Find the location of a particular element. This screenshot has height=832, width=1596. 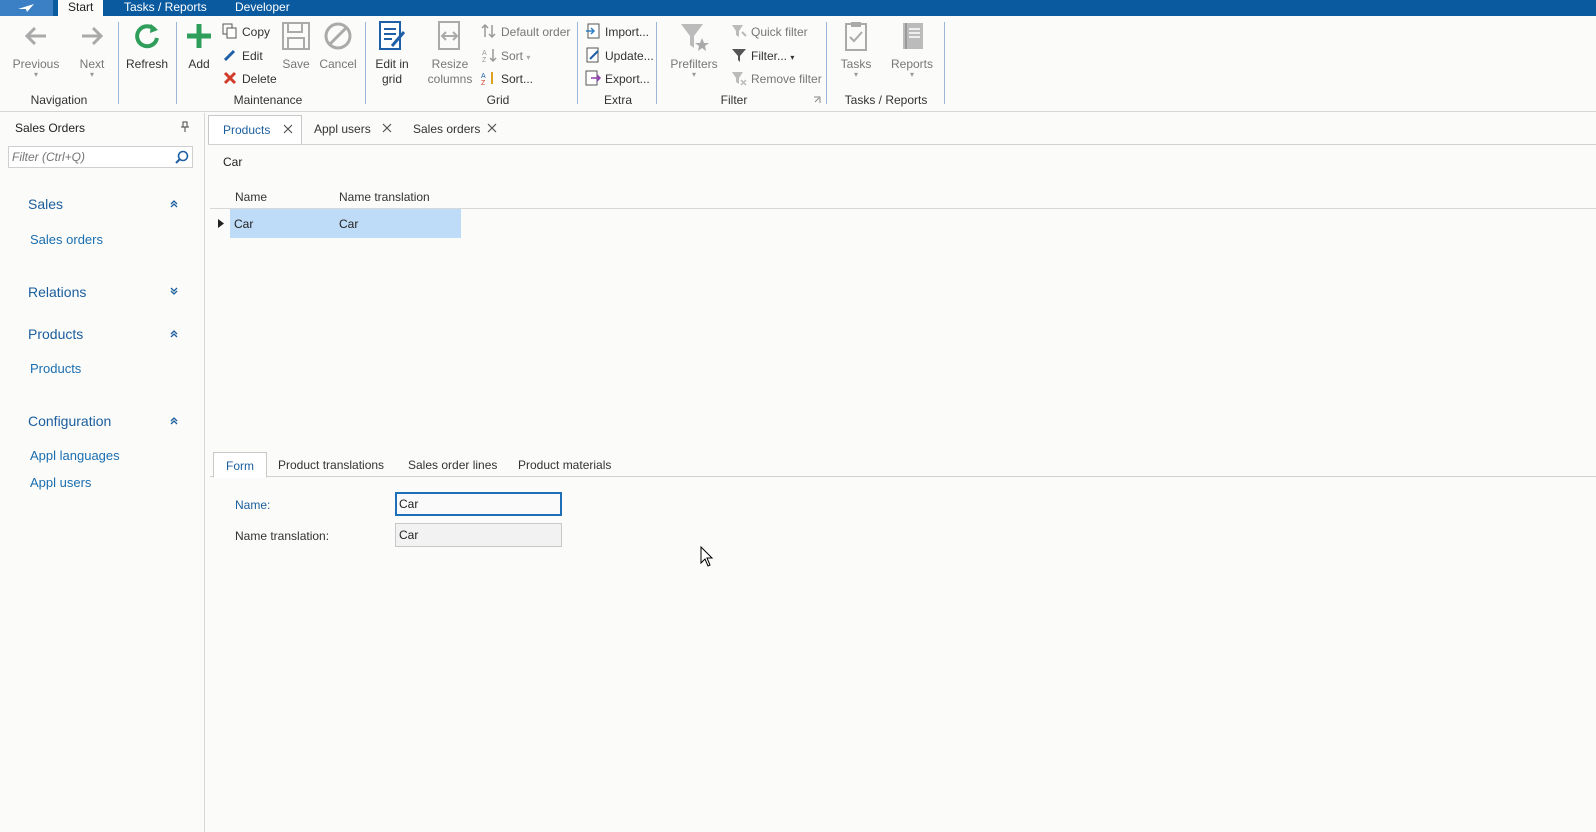

group-label-tasks-reports: Tasks / Reports is located at coordinates (886, 100).